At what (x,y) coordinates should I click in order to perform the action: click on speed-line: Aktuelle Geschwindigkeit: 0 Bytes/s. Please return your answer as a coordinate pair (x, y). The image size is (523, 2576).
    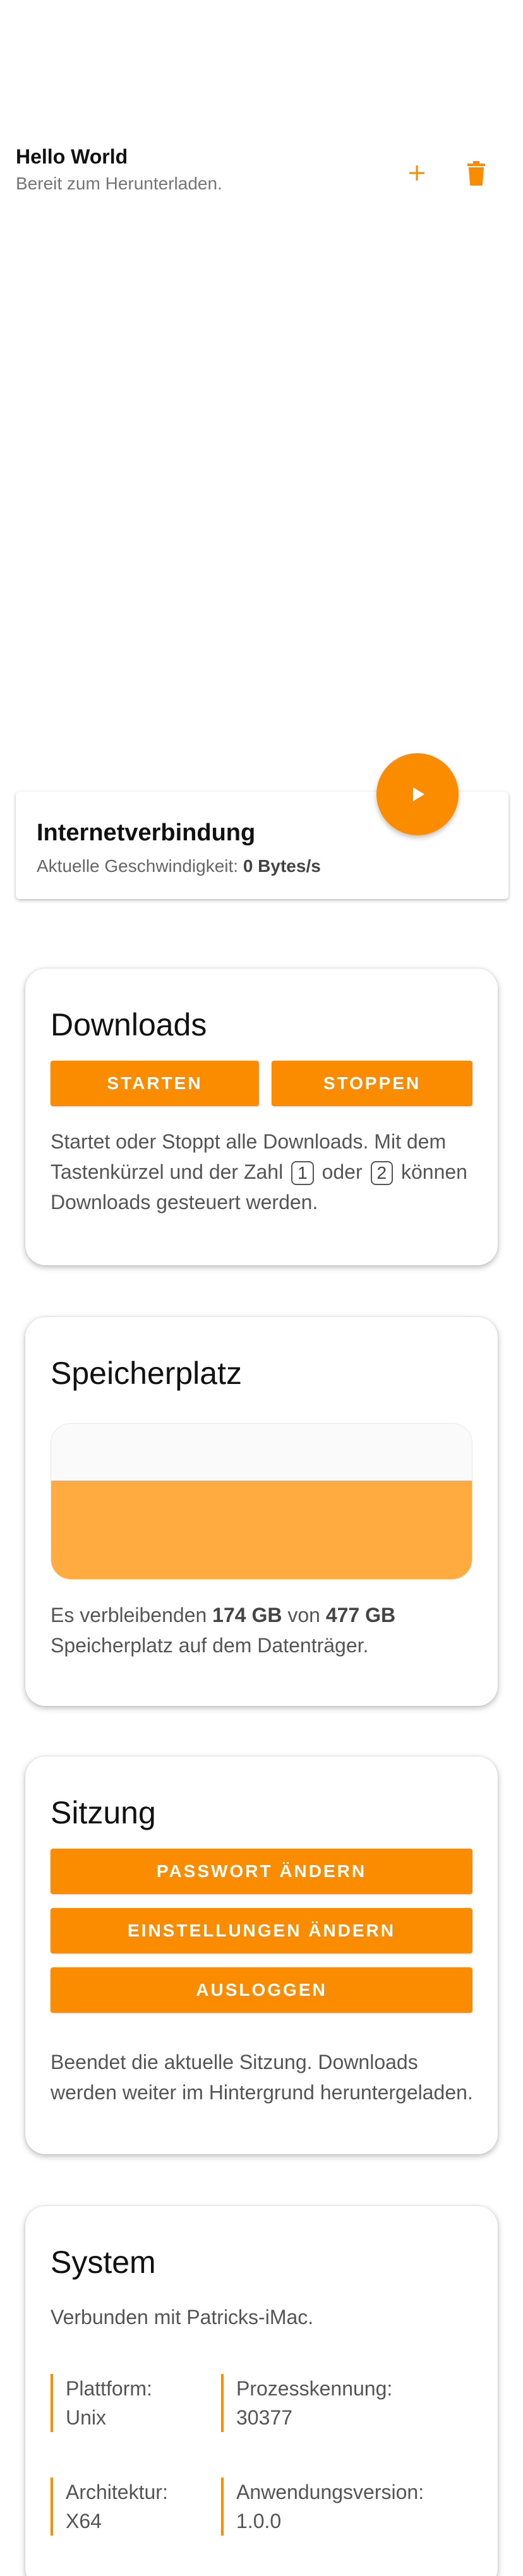
    Looking at the image, I should click on (179, 866).